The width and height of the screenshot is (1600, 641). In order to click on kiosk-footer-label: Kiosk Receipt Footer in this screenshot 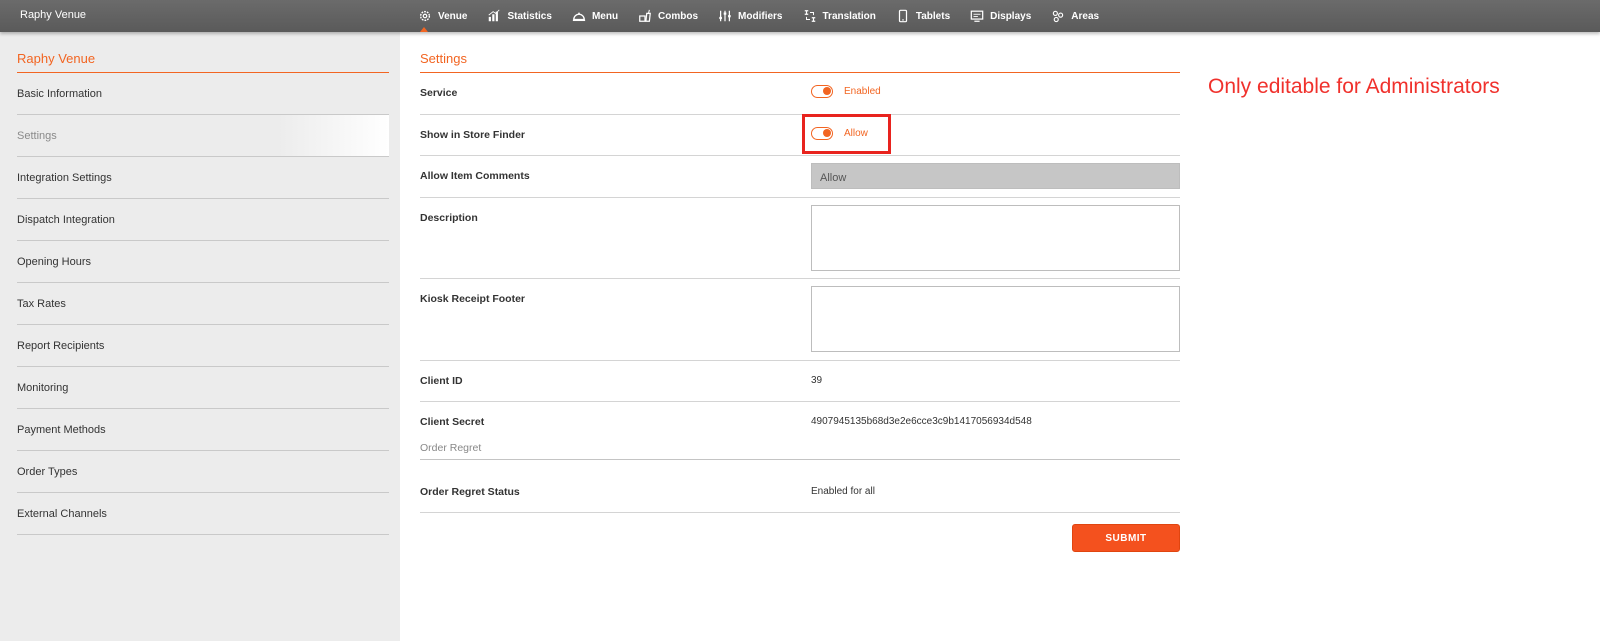, I will do `click(473, 299)`.